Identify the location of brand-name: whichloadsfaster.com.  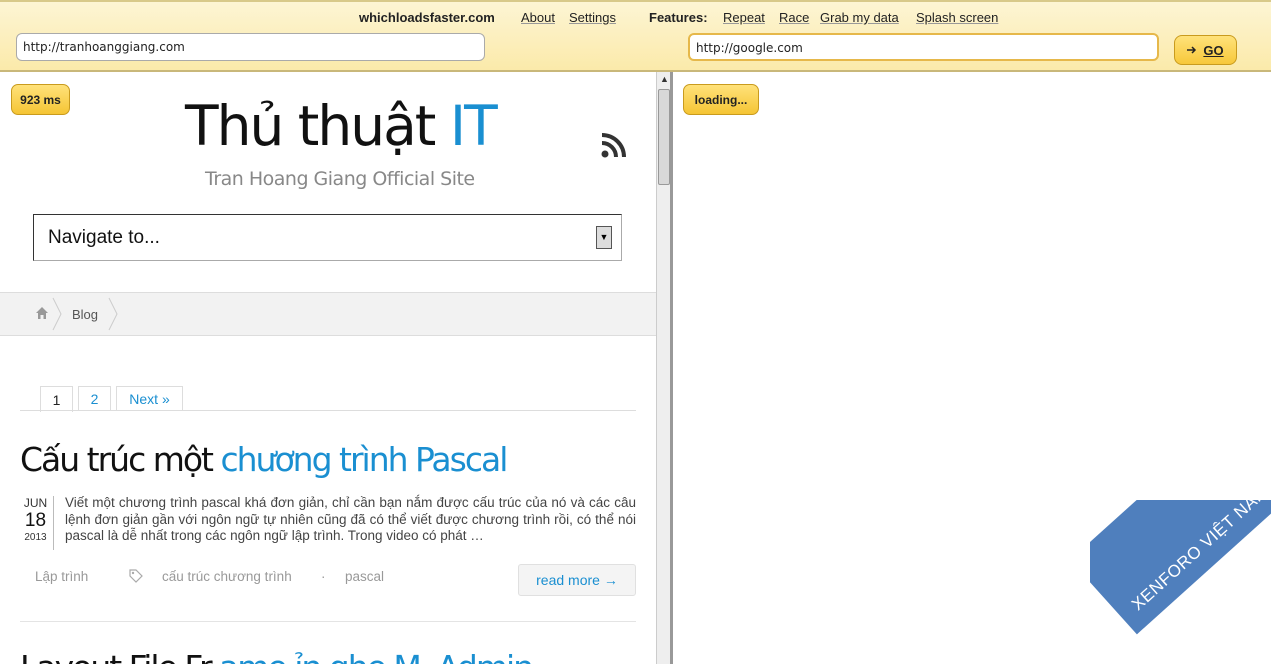
(427, 17).